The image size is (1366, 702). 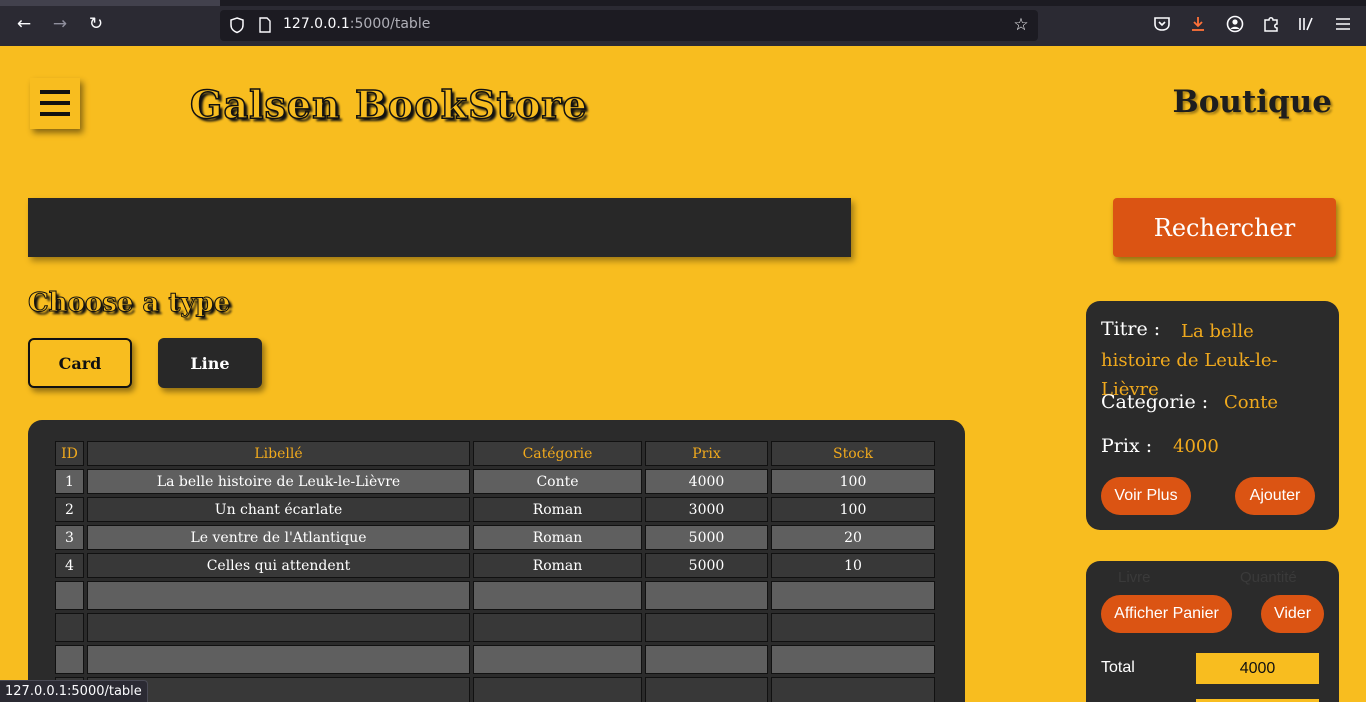 What do you see at coordinates (69, 537) in the screenshot?
I see `cell-id: 3` at bounding box center [69, 537].